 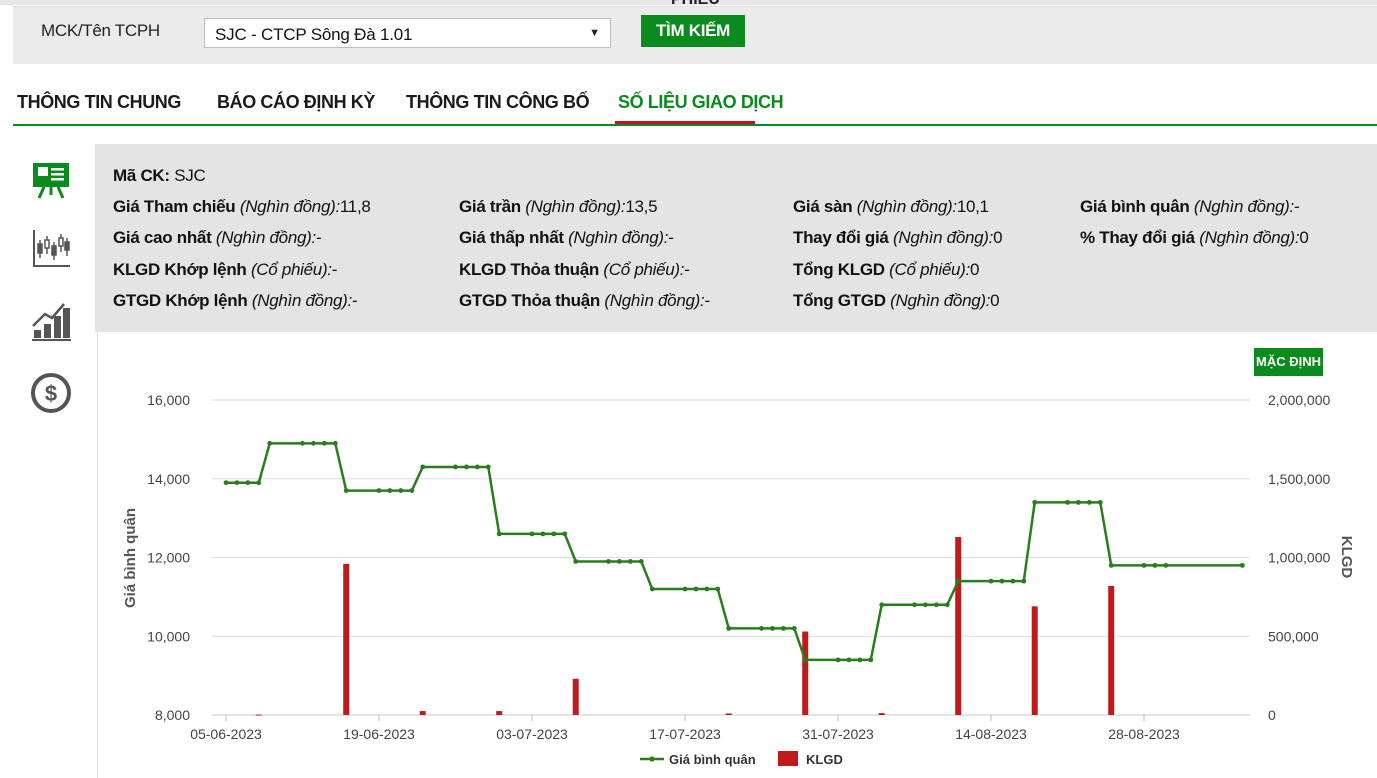 What do you see at coordinates (1190, 206) in the screenshot?
I see `info-item: Giá bình quân (Nghìn đồng):-` at bounding box center [1190, 206].